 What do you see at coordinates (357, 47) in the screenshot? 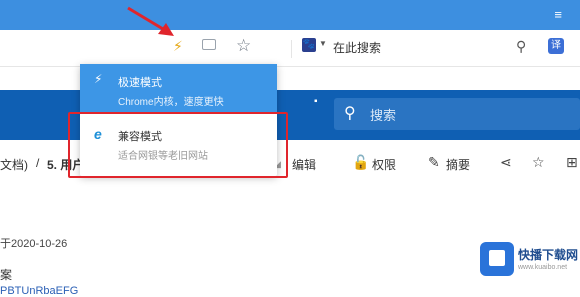
I see `search-input: 在此搜索` at bounding box center [357, 47].